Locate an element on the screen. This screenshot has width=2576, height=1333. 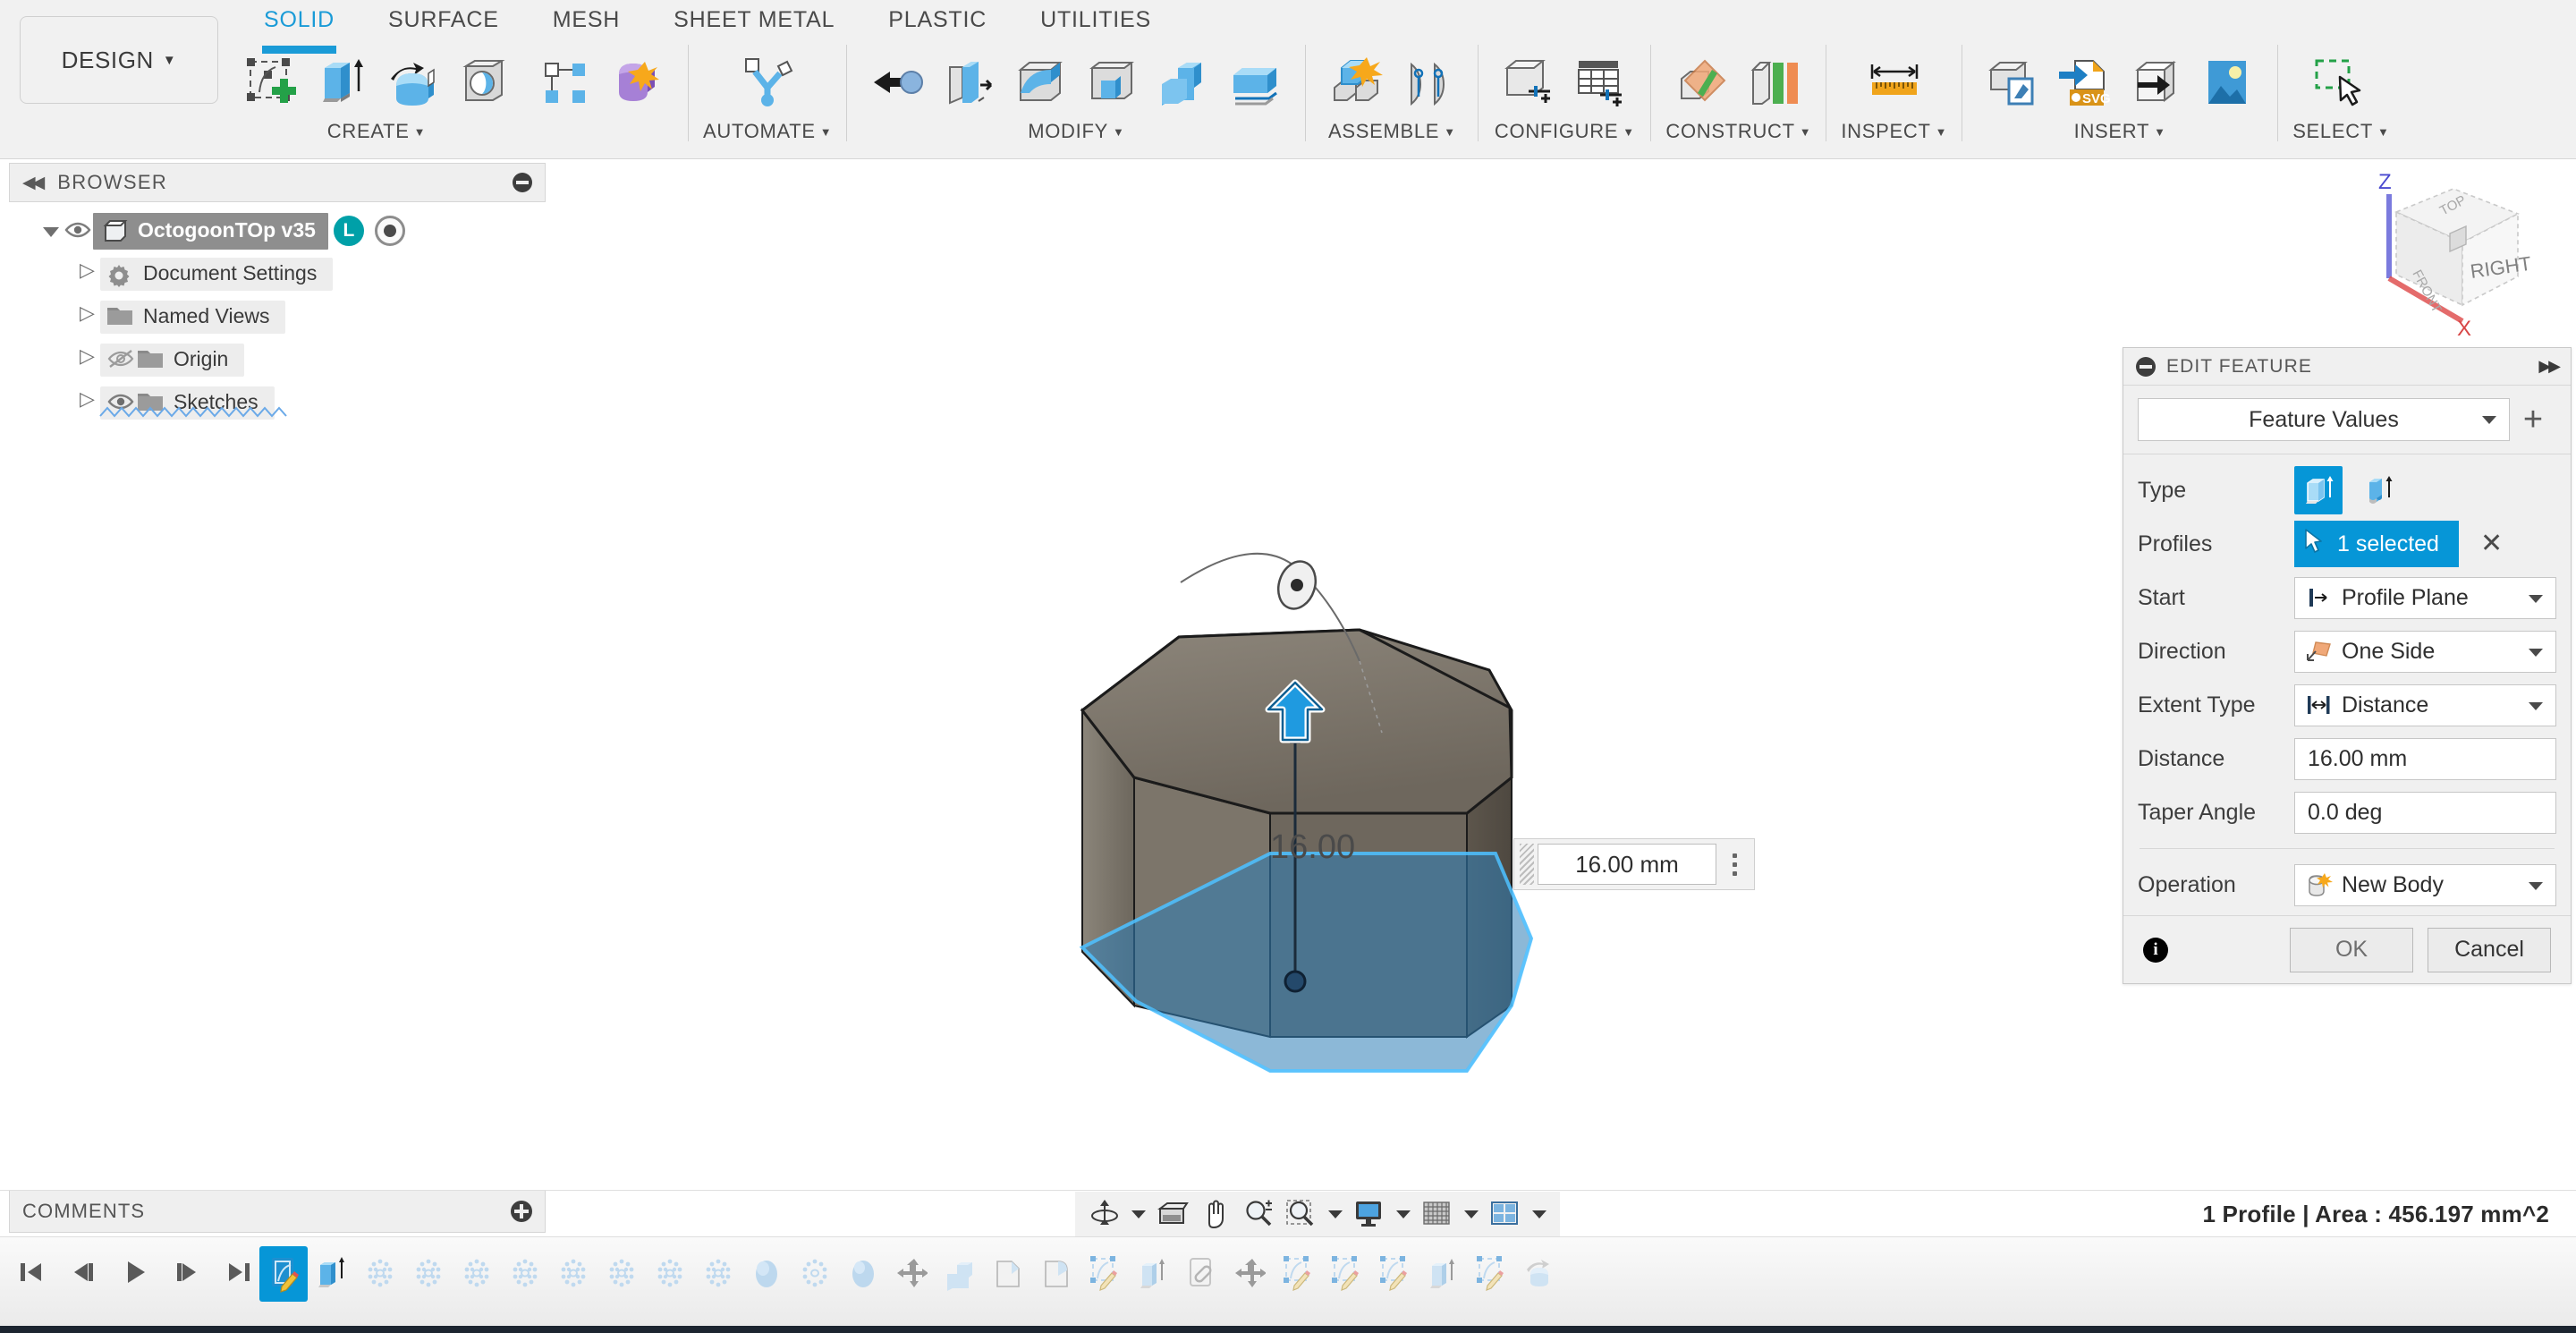
midplane-icon is located at coordinates (1774, 82).